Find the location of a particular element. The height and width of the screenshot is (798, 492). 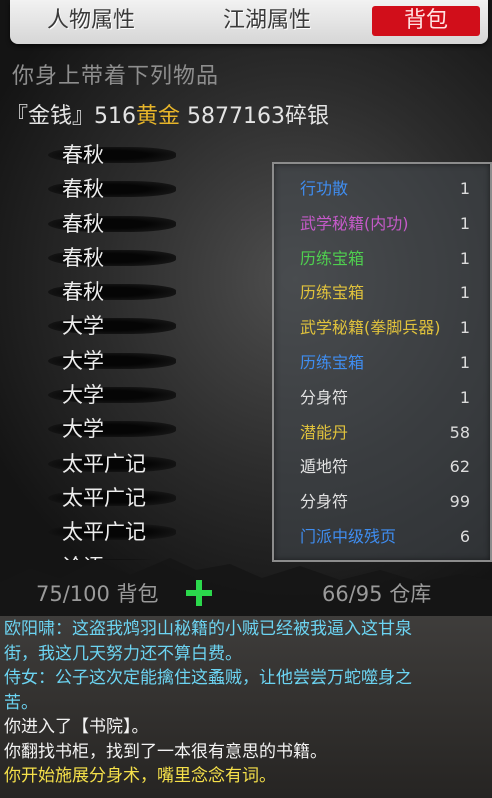

book-item: 论语 is located at coordinates (116, 555).